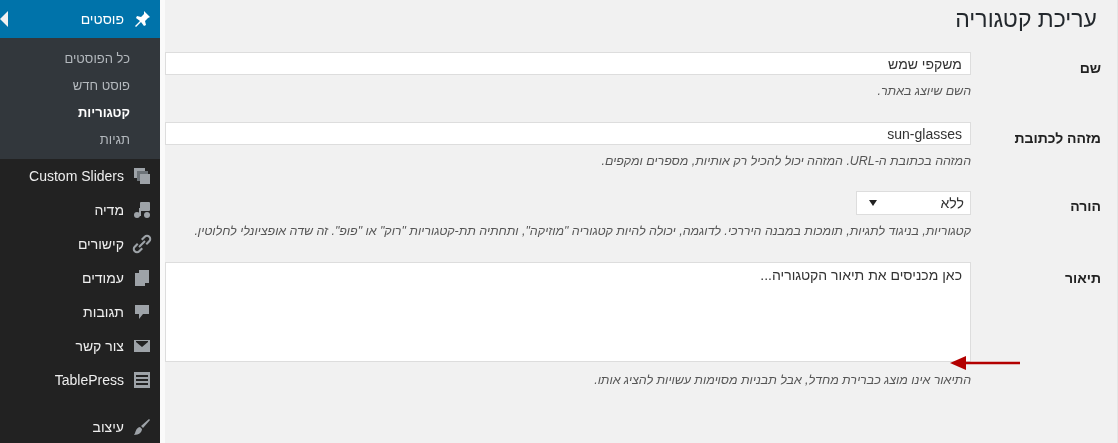 Image resolution: width=1118 pixels, height=443 pixels. Describe the element at coordinates (80, 19) in the screenshot. I see `menu-item: פוסטים` at that location.